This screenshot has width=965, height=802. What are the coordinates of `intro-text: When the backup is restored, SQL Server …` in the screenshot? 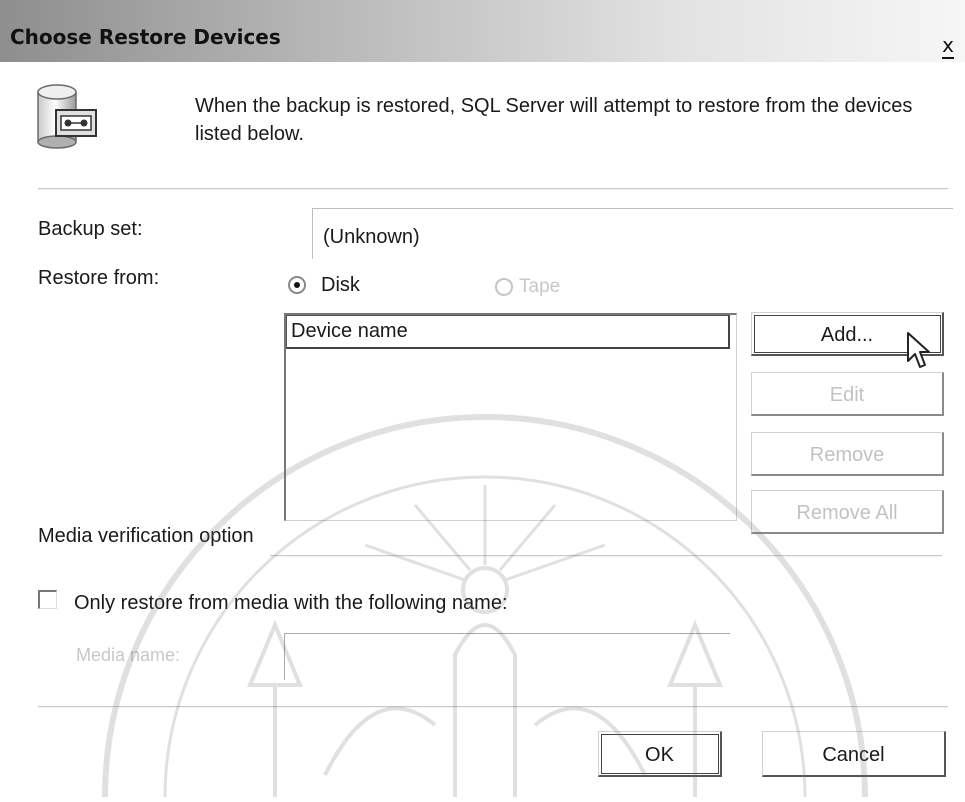 It's located at (554, 120).